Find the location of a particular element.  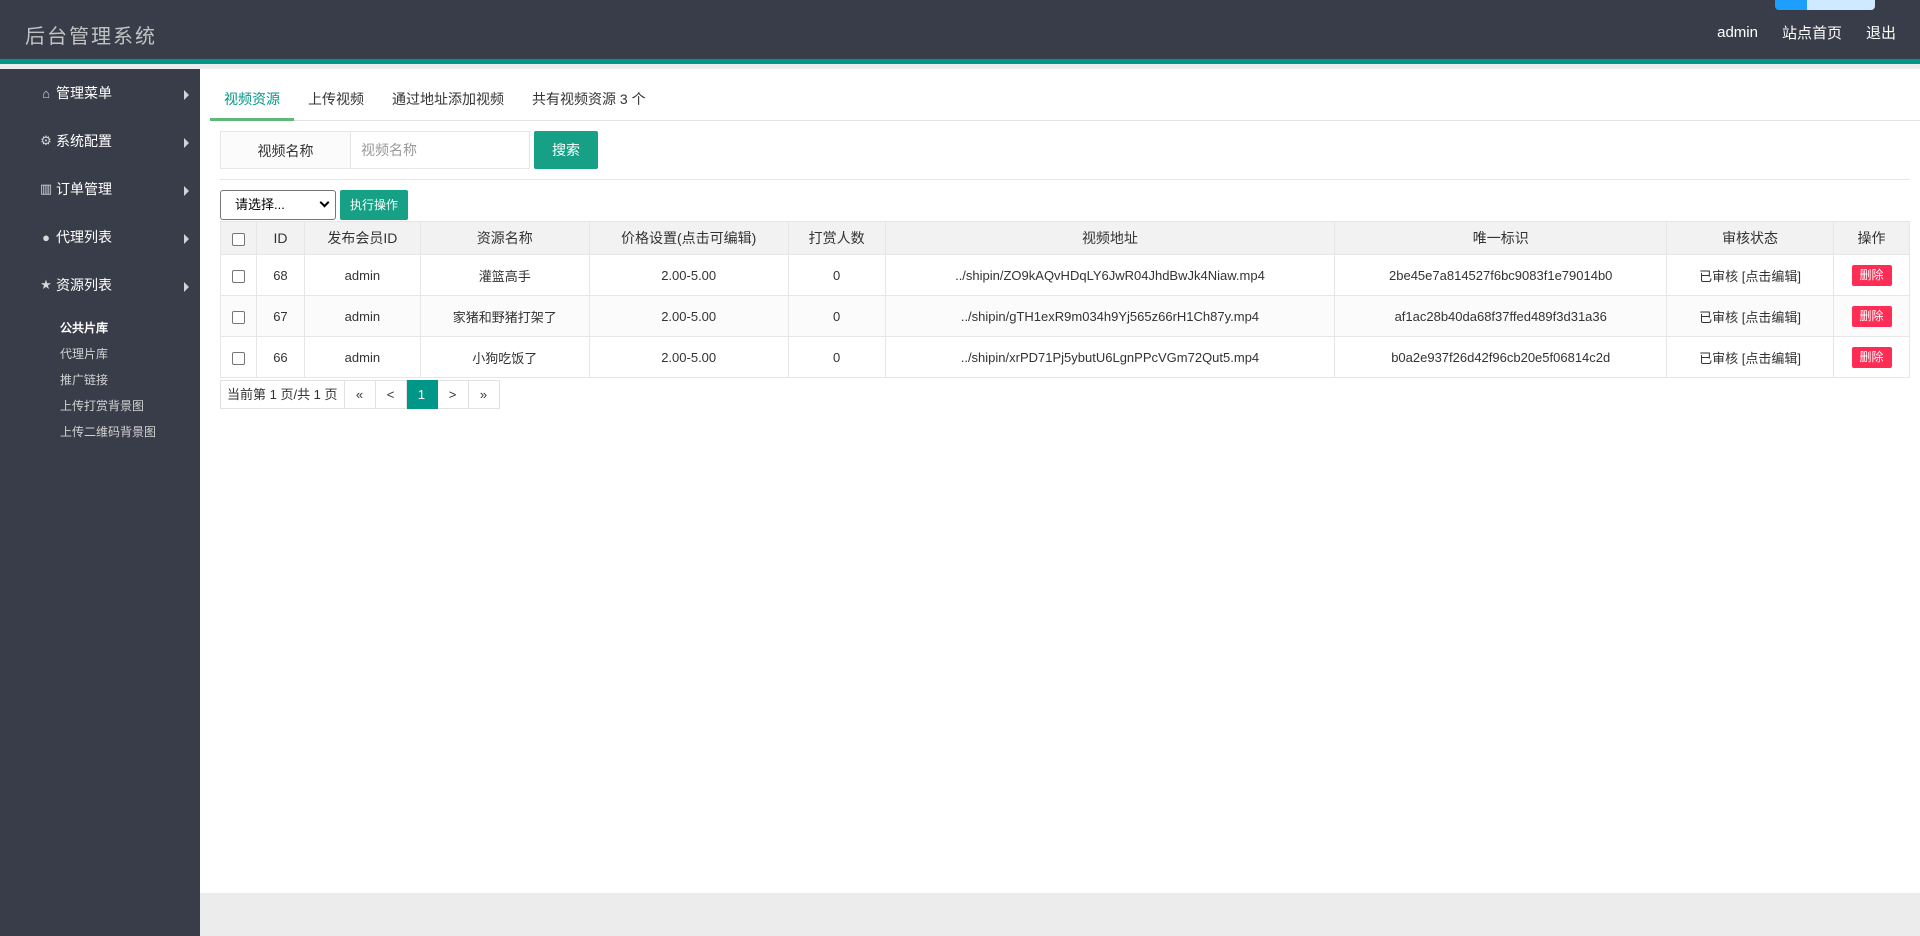

column-header-actions: 操作 is located at coordinates (1871, 238).